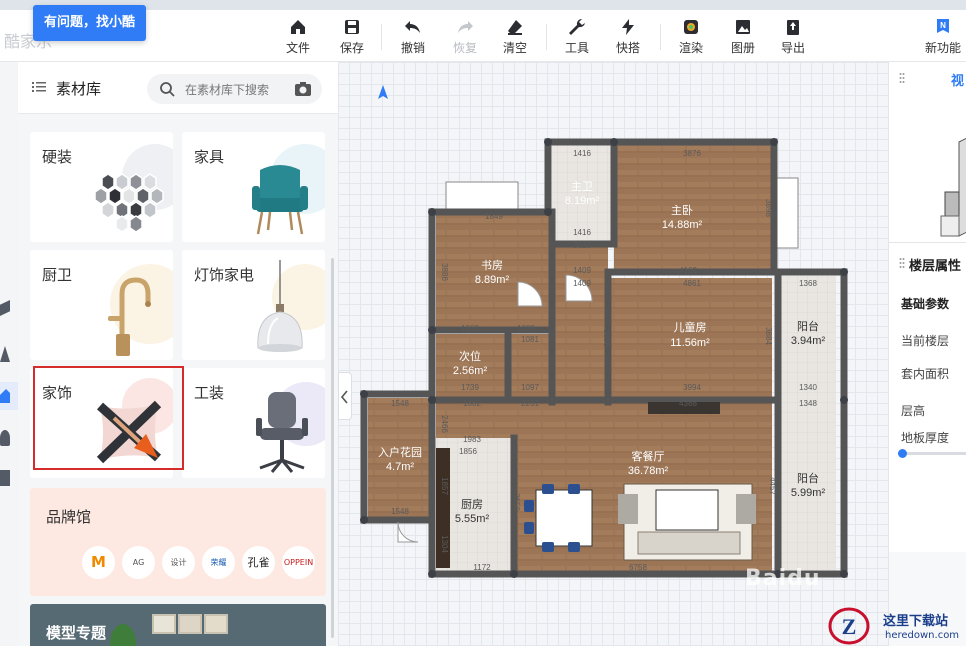  Describe the element at coordinates (345, 396) in the screenshot. I see `panel-collapse-button` at that location.